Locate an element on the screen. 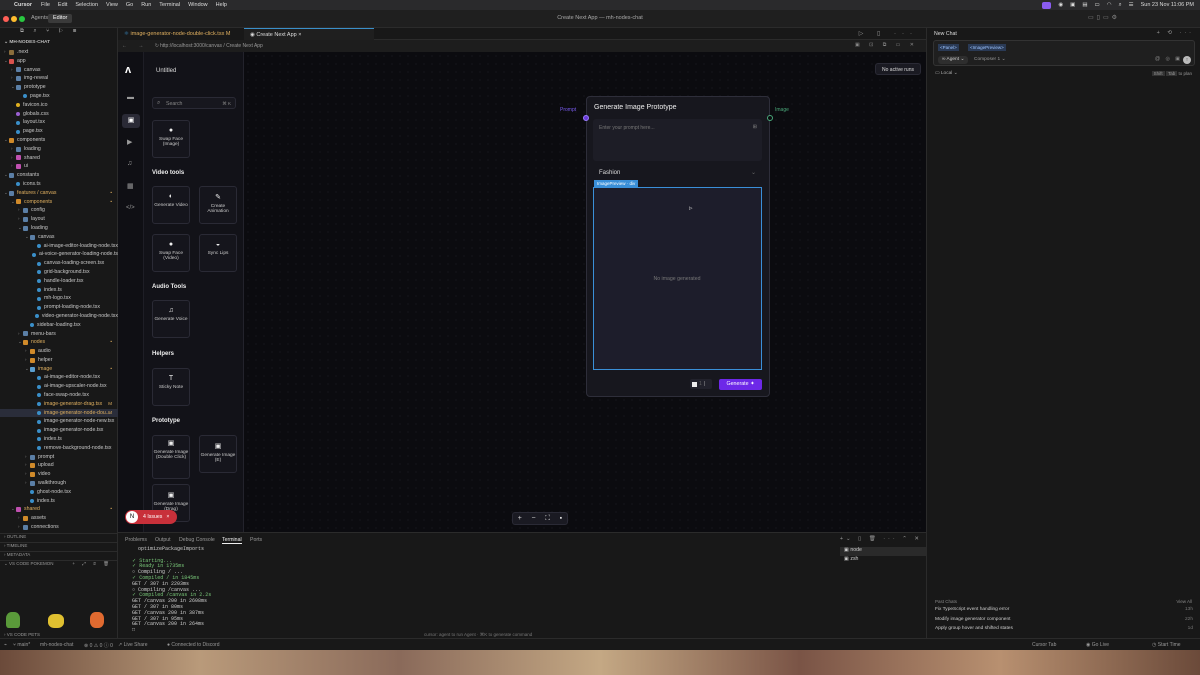 This screenshot has width=1200, height=675. issues-badge: N 4 Issues × is located at coordinates (151, 517).